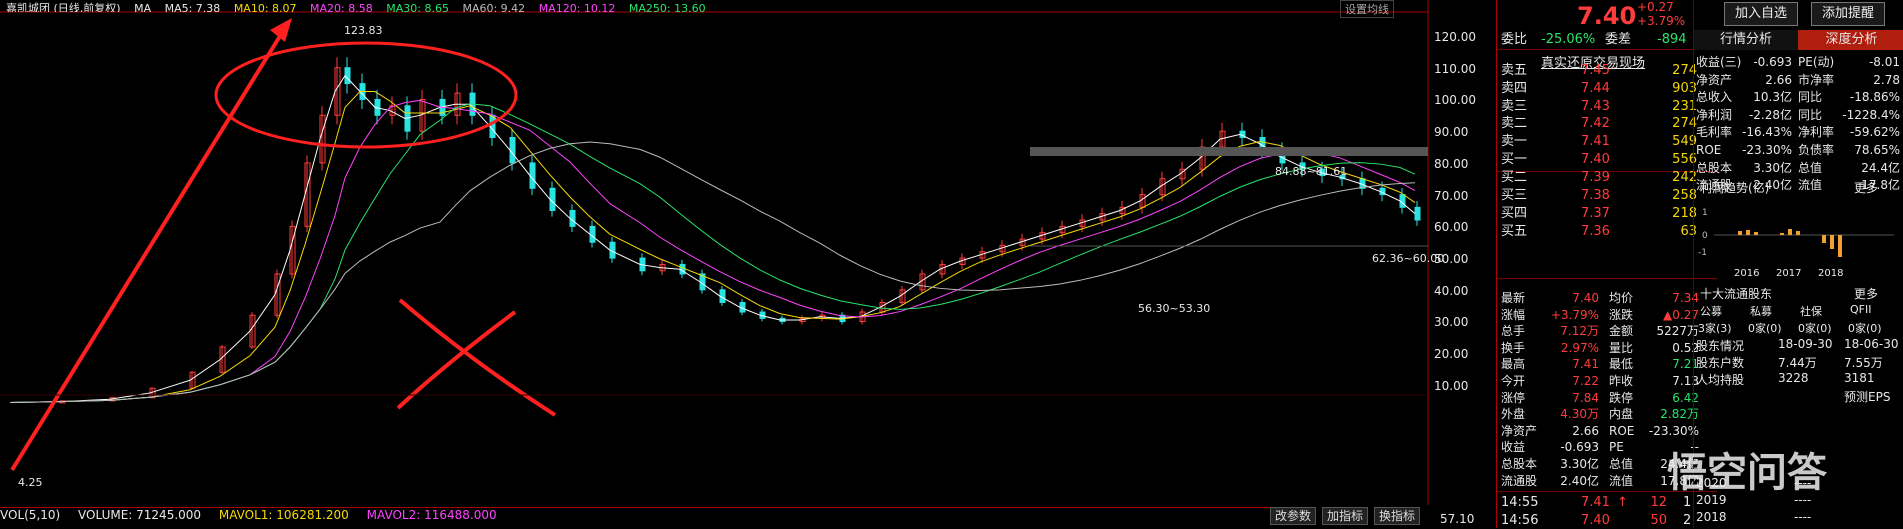  What do you see at coordinates (1714, 97) in the screenshot?
I see `fundamental-label: 总收入` at bounding box center [1714, 97].